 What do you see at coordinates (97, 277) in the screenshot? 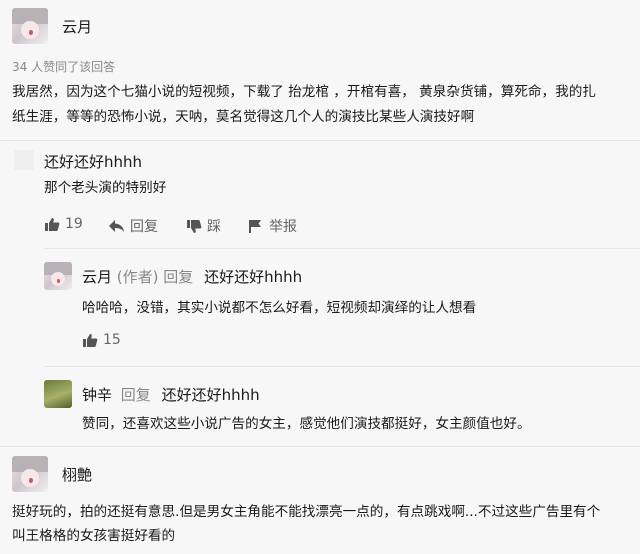
I see `reply-author: 云月` at bounding box center [97, 277].